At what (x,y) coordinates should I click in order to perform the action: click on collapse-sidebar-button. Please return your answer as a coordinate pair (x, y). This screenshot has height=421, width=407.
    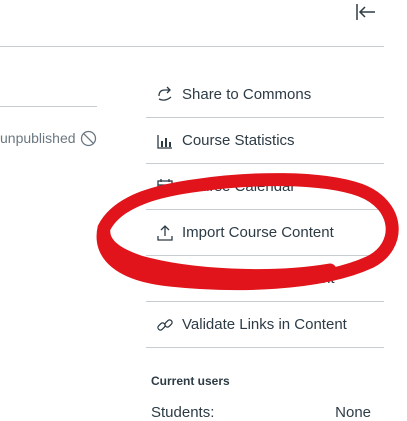
    Looking at the image, I should click on (366, 13).